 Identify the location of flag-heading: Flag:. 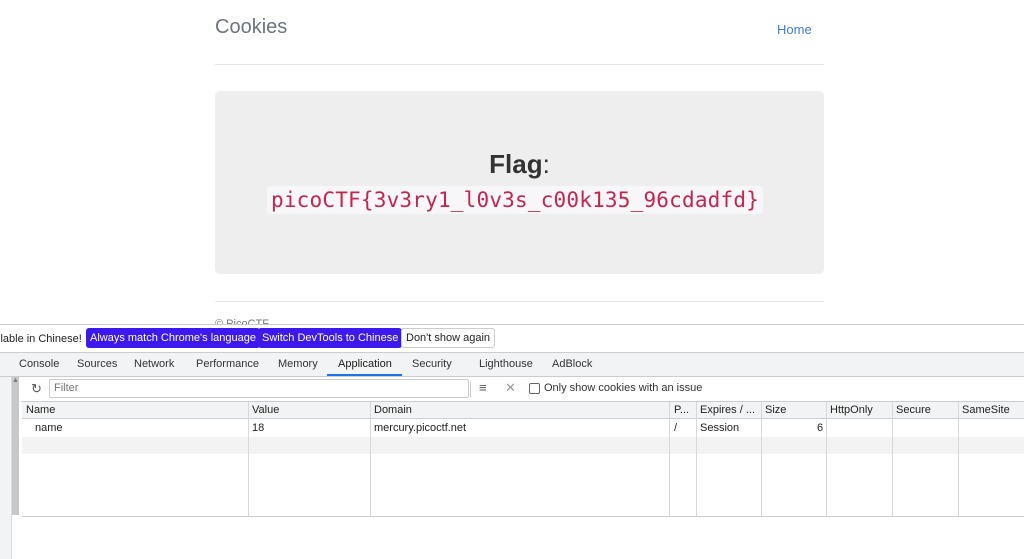
(519, 164).